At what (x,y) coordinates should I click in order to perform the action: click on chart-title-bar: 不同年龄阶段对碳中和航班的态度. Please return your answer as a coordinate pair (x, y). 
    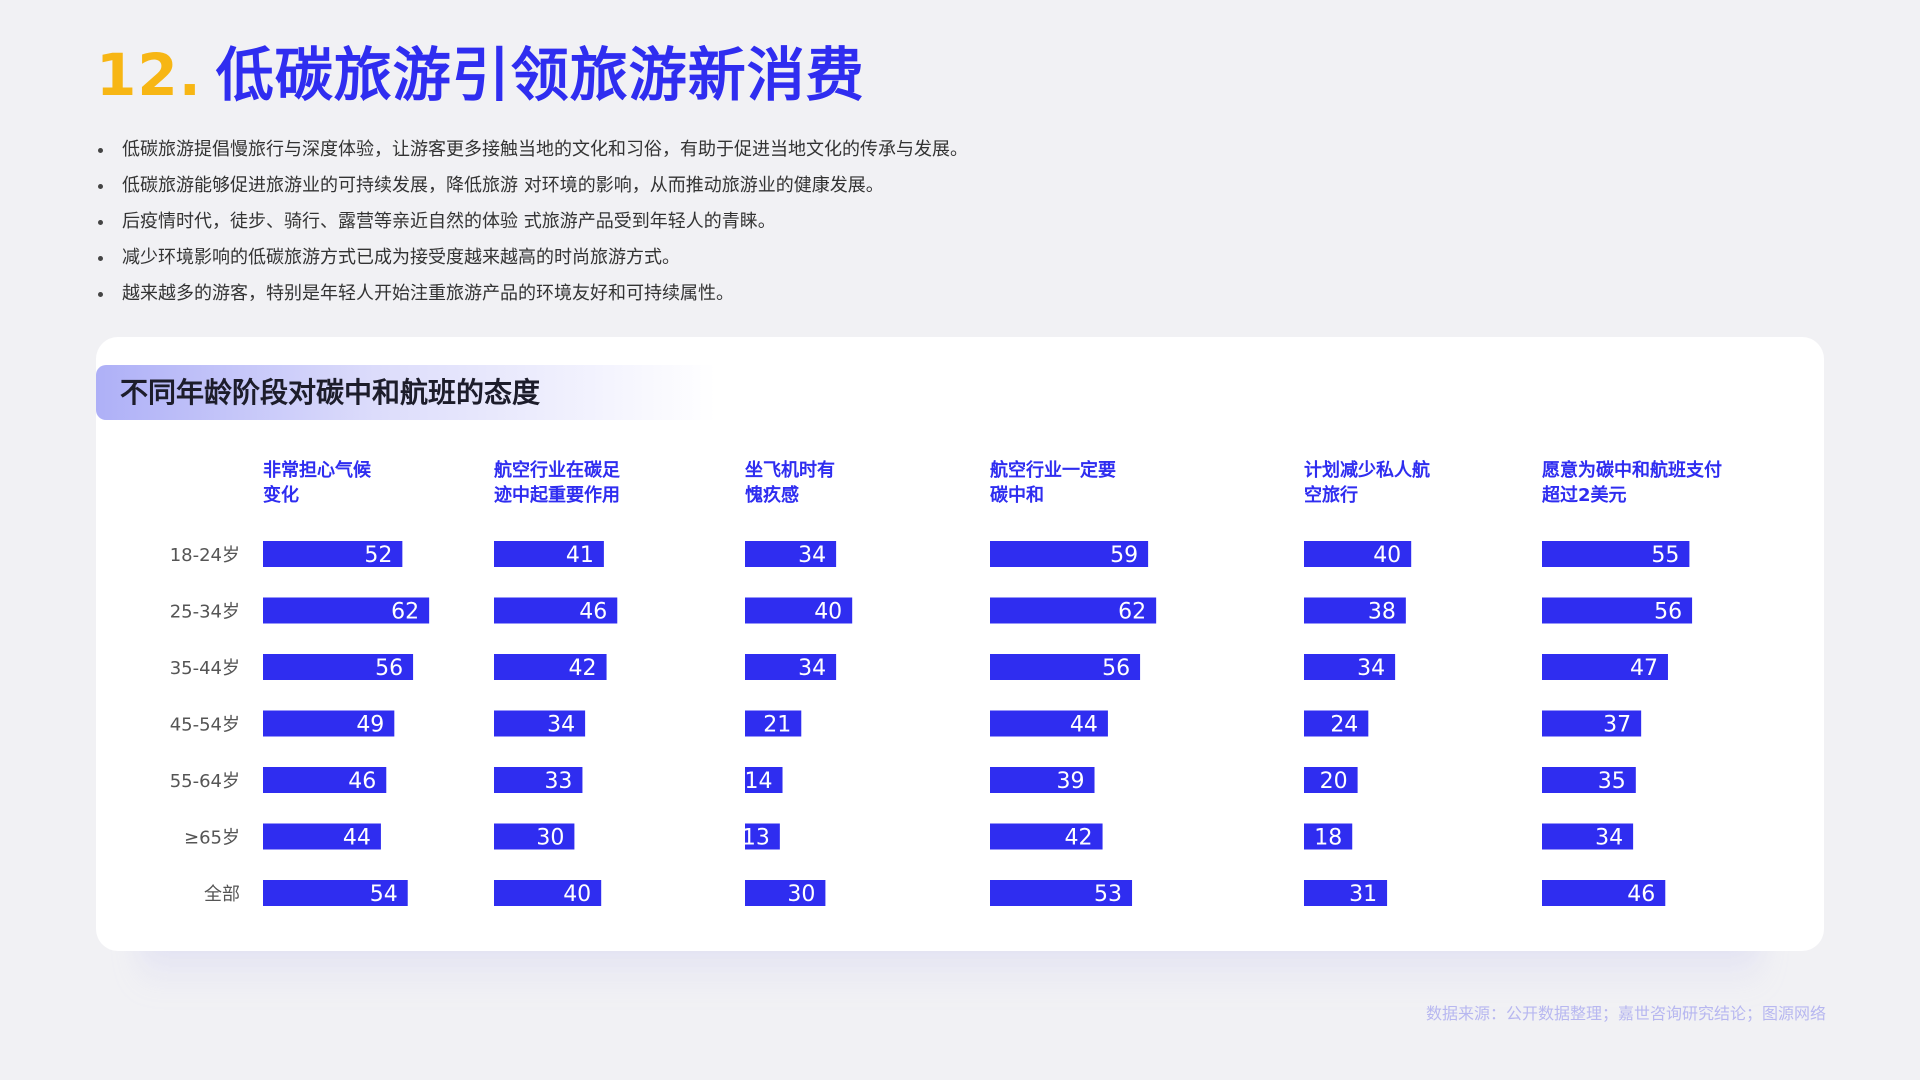
    Looking at the image, I should click on (406, 392).